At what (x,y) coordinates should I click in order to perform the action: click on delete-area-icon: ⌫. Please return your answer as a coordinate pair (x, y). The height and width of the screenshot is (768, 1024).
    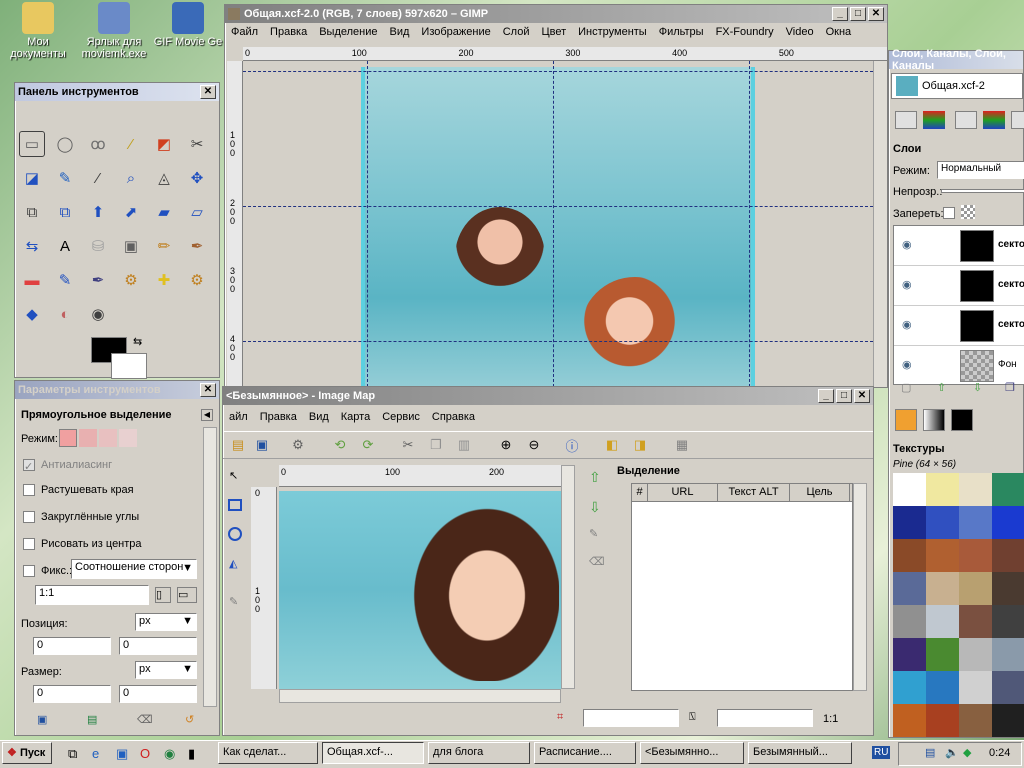
    Looking at the image, I should click on (597, 561).